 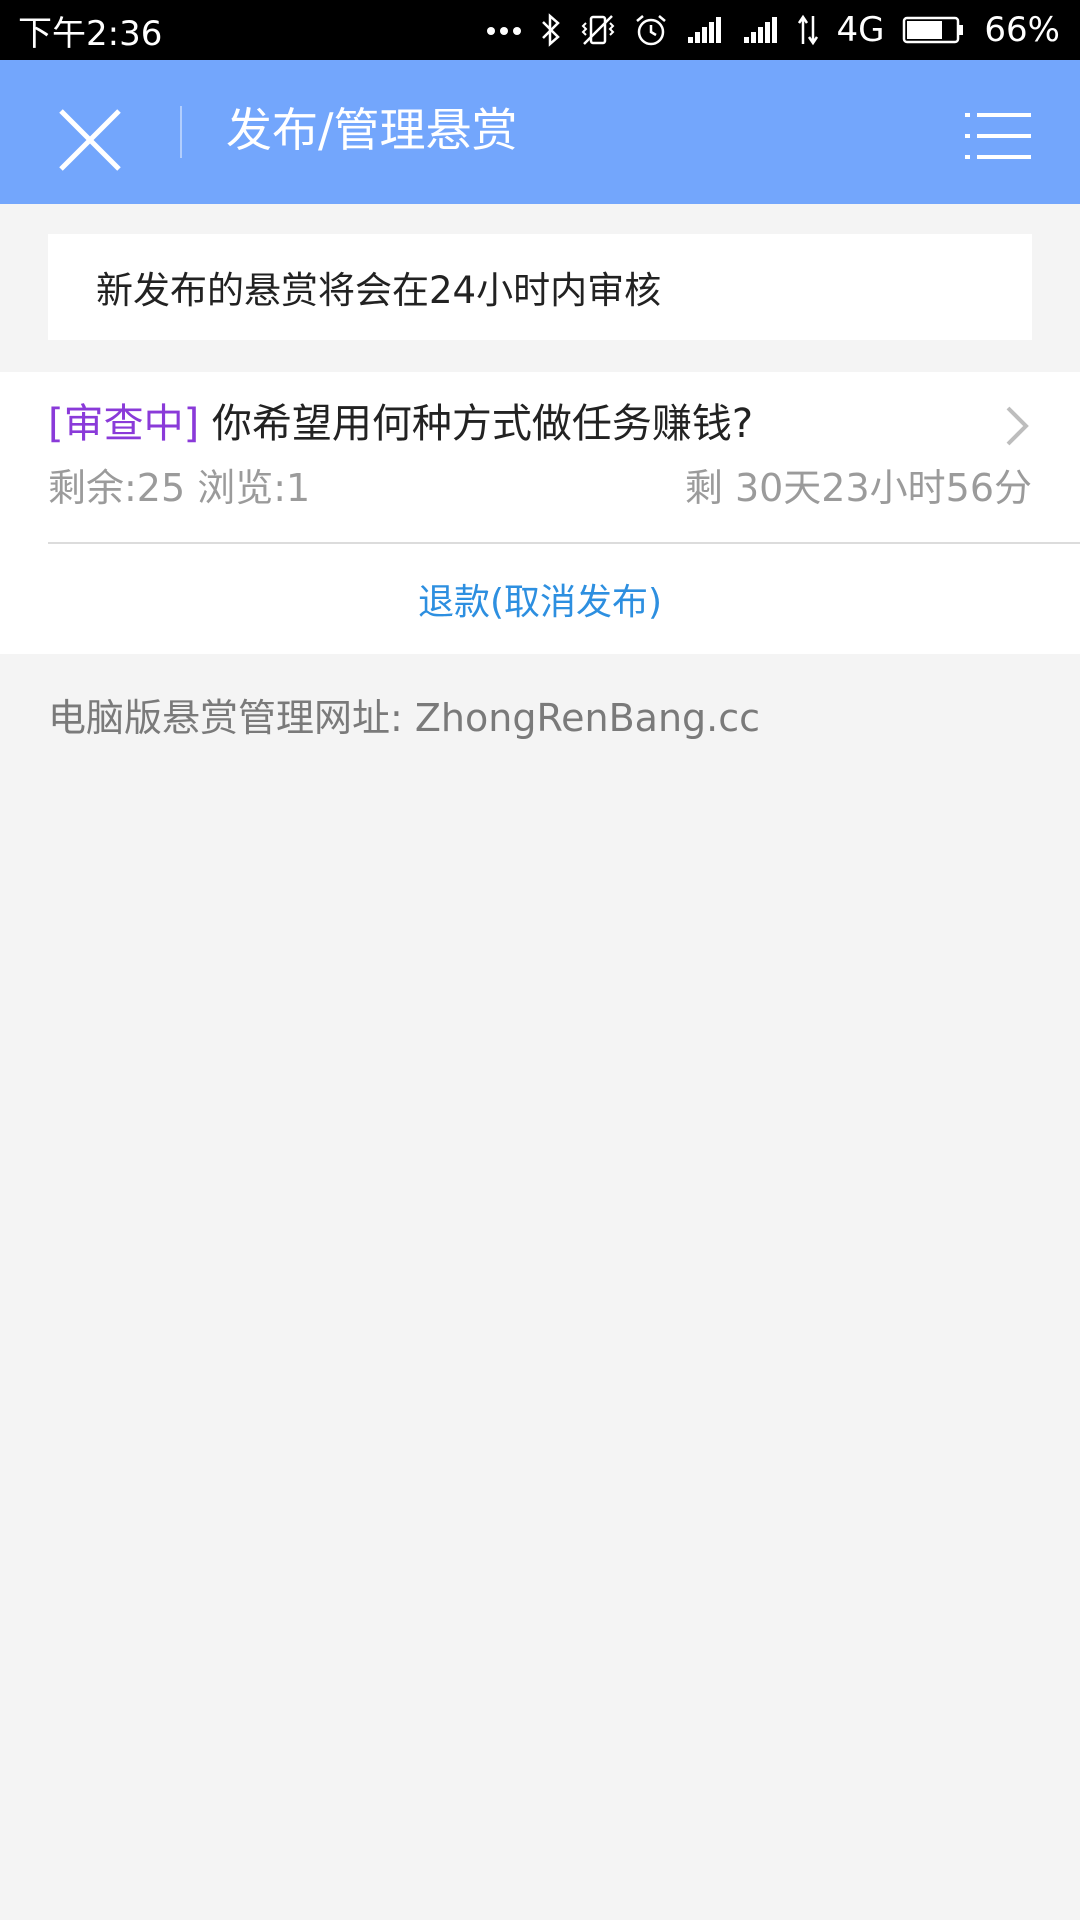 I want to click on chevron-right-icon, so click(x=1017, y=428).